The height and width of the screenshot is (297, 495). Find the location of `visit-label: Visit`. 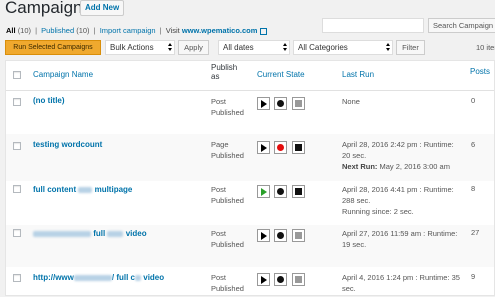

visit-label: Visit is located at coordinates (172, 30).